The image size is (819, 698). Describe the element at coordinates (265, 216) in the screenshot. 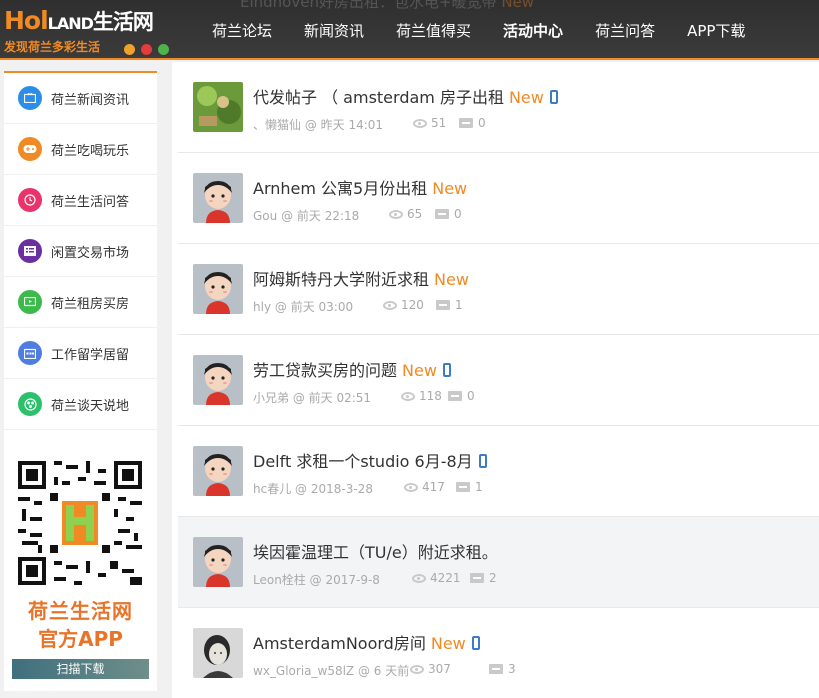

I see `post-author: Gou` at that location.